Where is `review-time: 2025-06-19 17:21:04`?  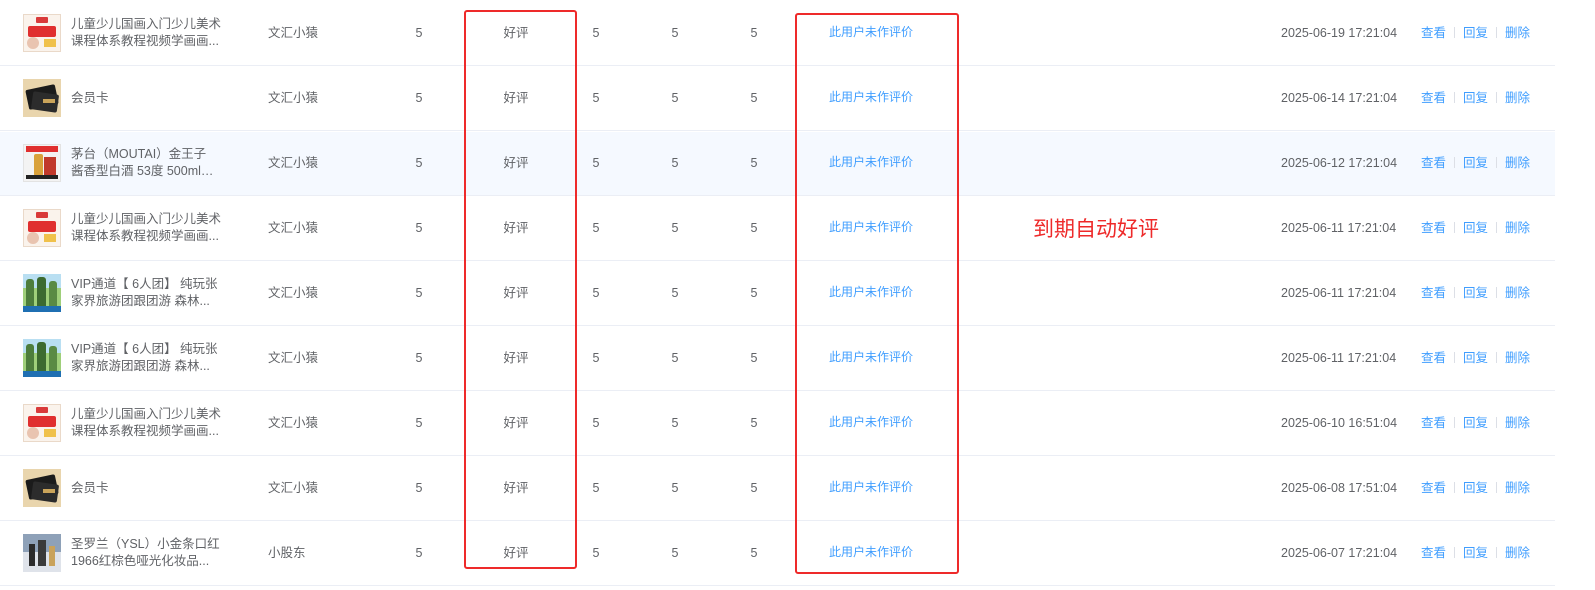
review-time: 2025-06-19 17:21:04 is located at coordinates (1339, 33).